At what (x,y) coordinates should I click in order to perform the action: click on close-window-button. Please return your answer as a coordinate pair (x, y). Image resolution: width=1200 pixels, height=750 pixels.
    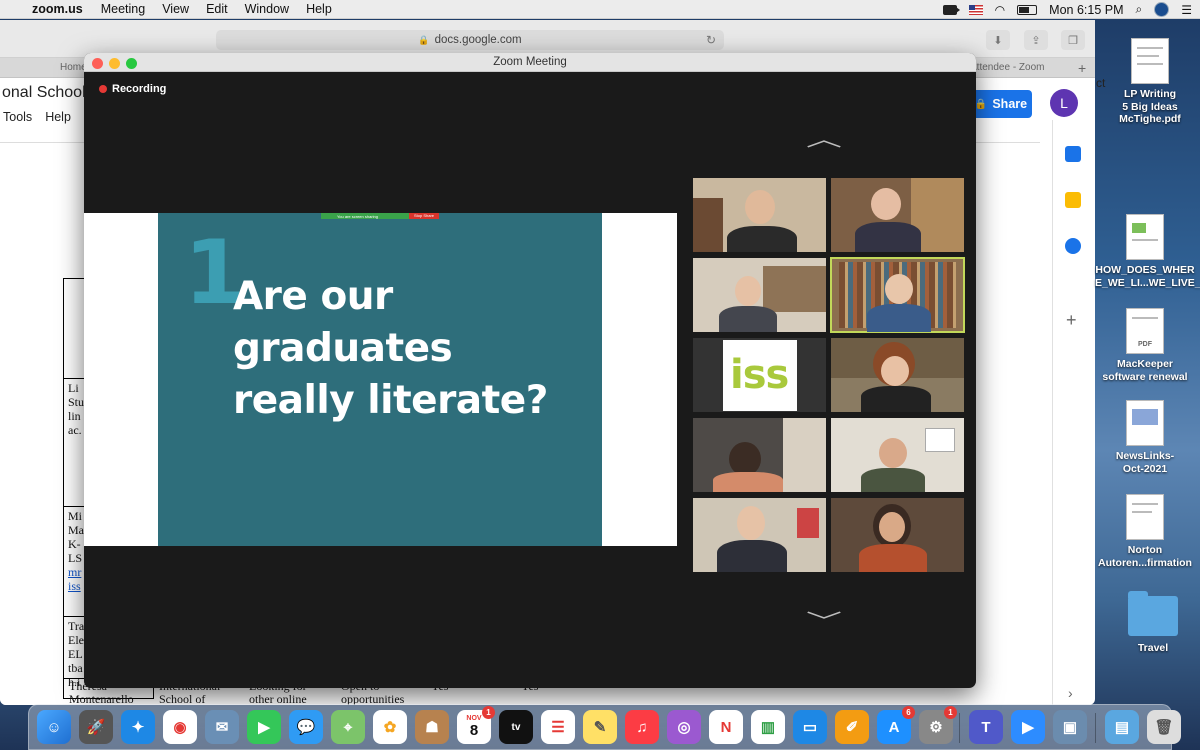
    Looking at the image, I should click on (97, 63).